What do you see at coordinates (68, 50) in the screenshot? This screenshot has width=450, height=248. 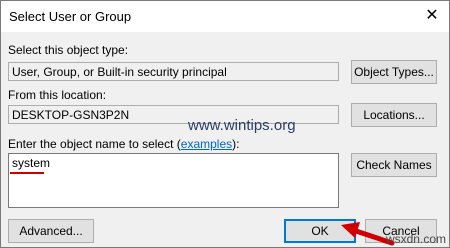 I see `object-type-label: Select this object type:` at bounding box center [68, 50].